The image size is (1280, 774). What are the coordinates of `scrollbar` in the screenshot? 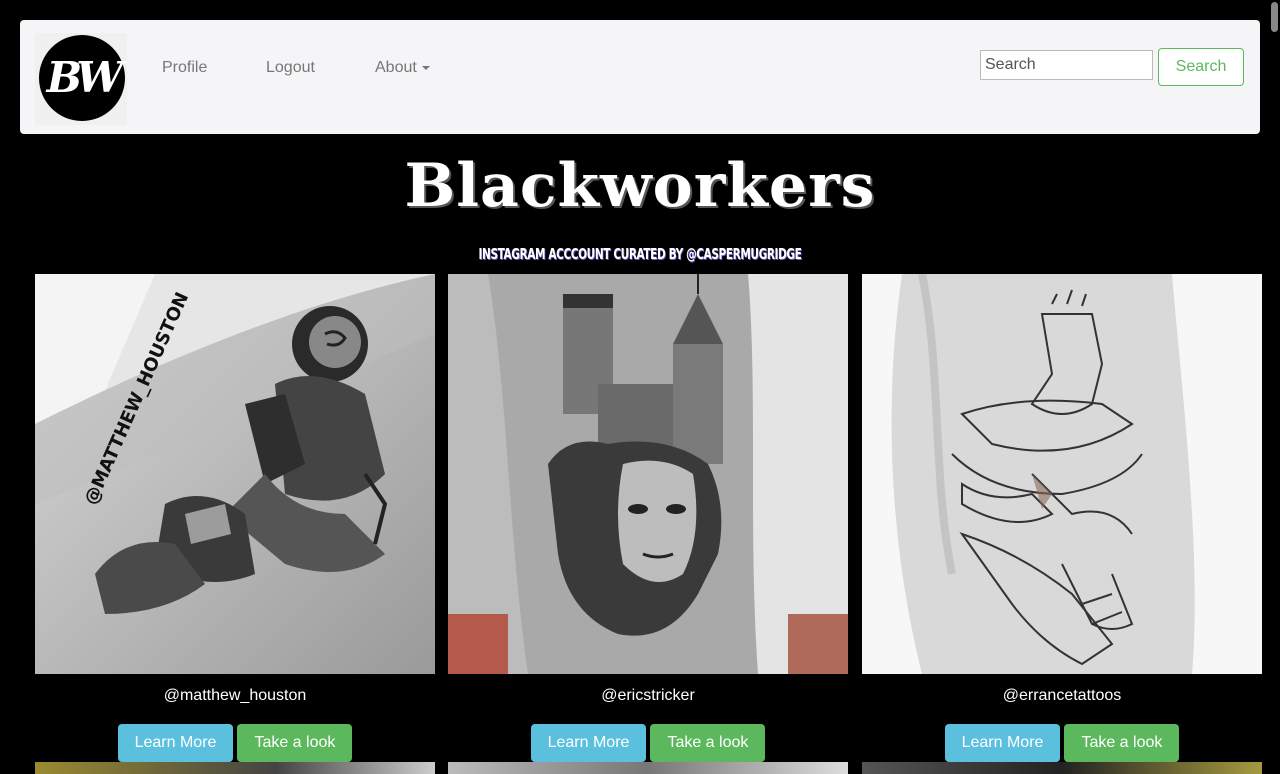 It's located at (1274, 17).